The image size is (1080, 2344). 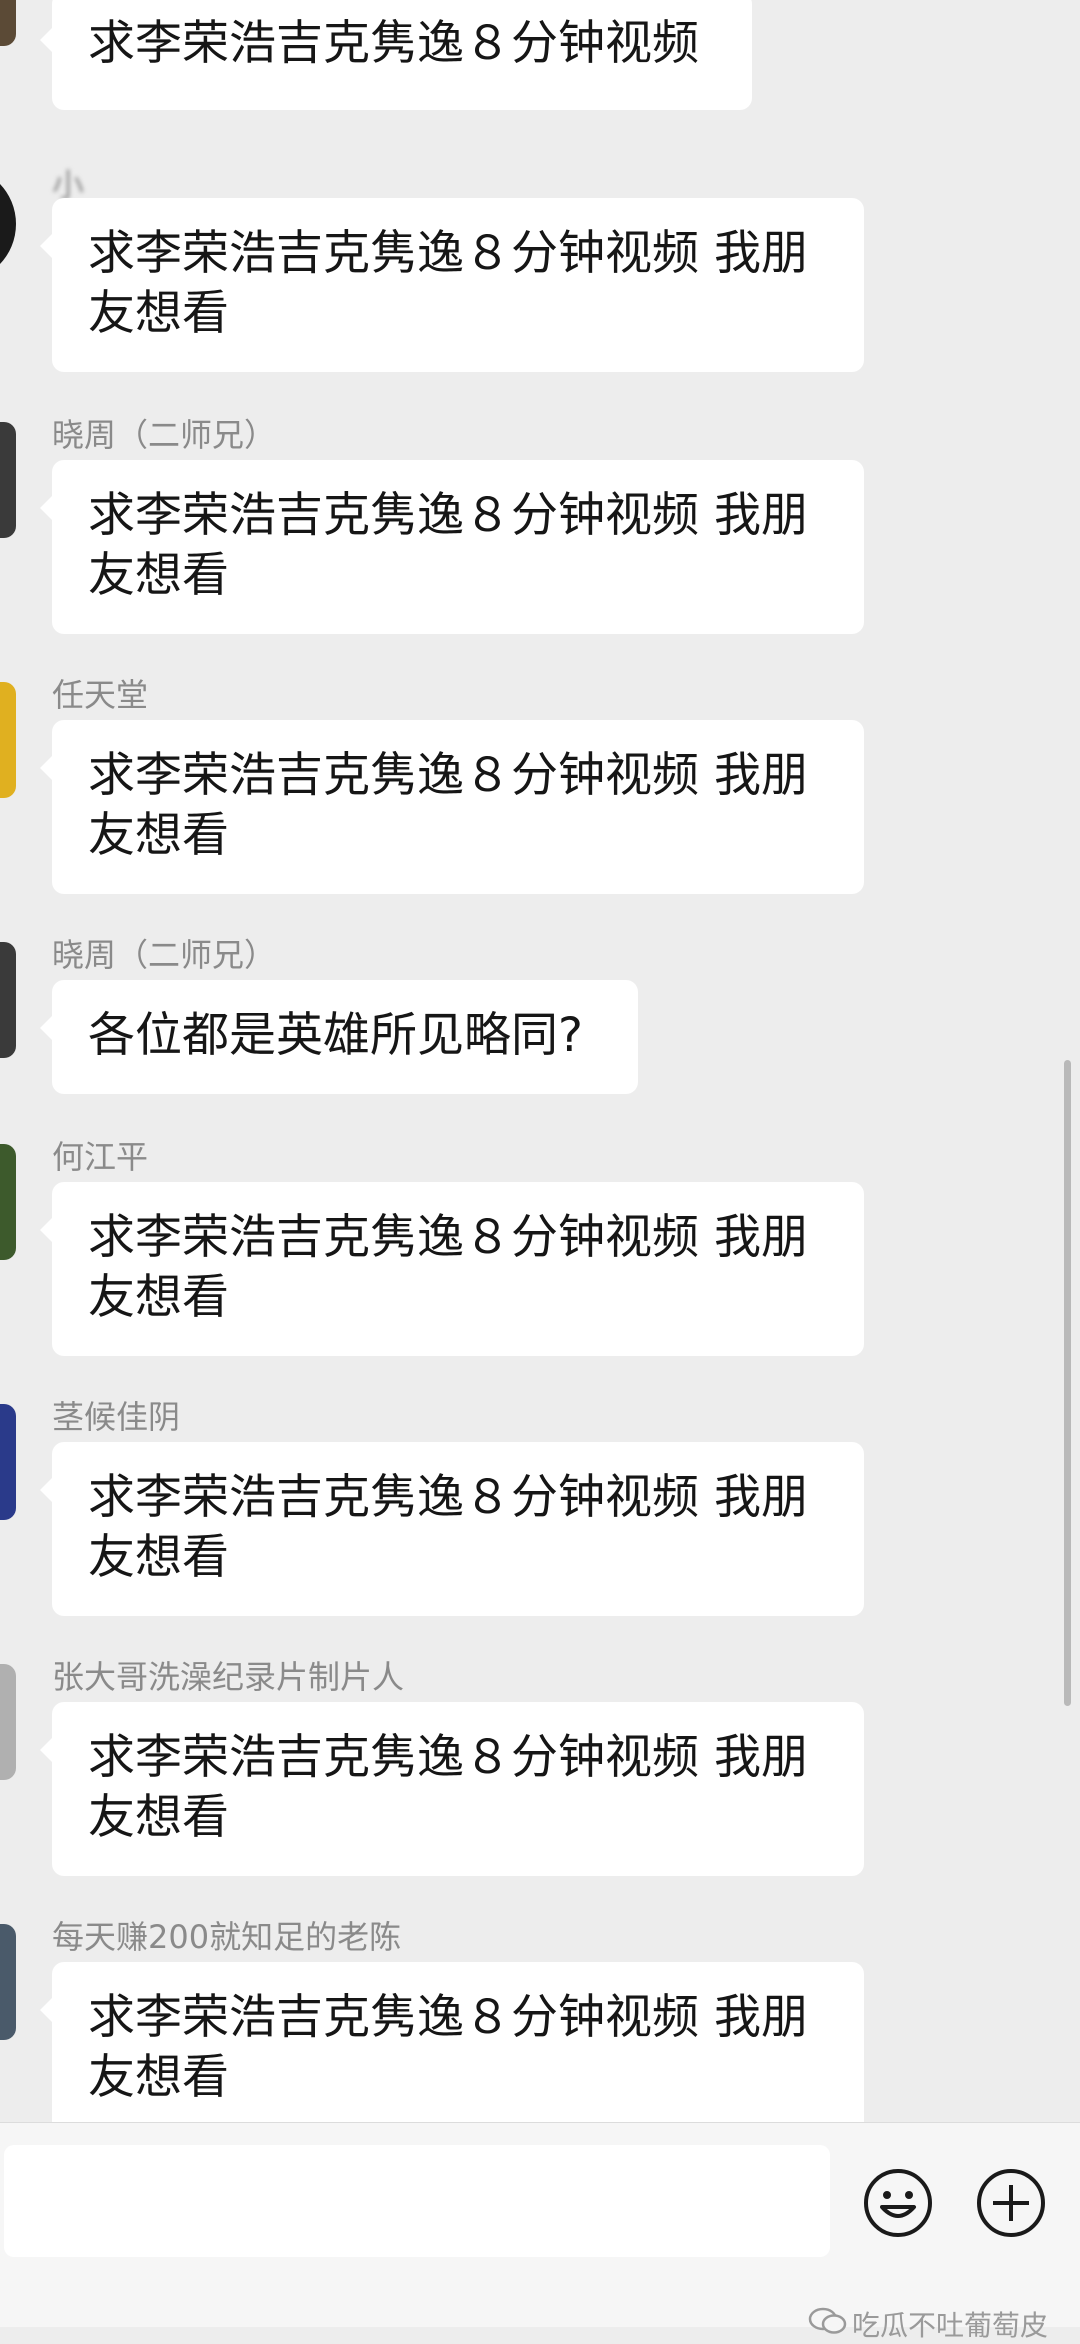 What do you see at coordinates (116, 1417) in the screenshot?
I see `sender-name: 茎候佳阴` at bounding box center [116, 1417].